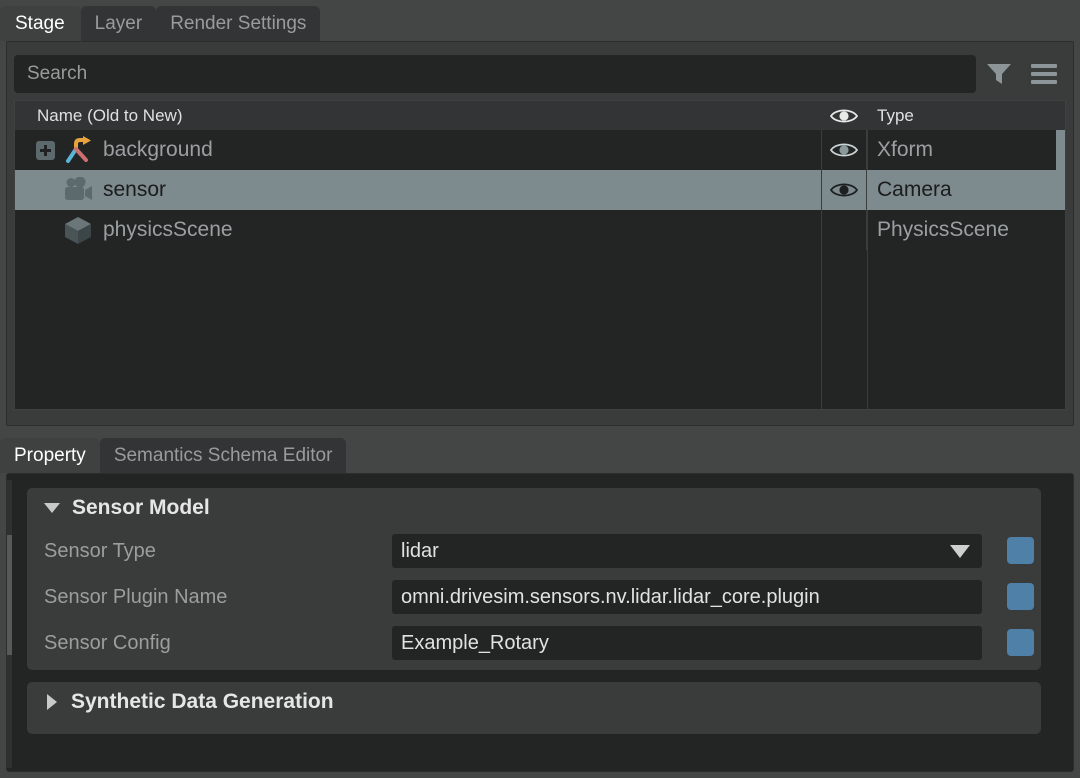 This screenshot has height=778, width=1080. Describe the element at coordinates (141, 507) in the screenshot. I see `section-sensor-model-title: Sensor Model` at that location.